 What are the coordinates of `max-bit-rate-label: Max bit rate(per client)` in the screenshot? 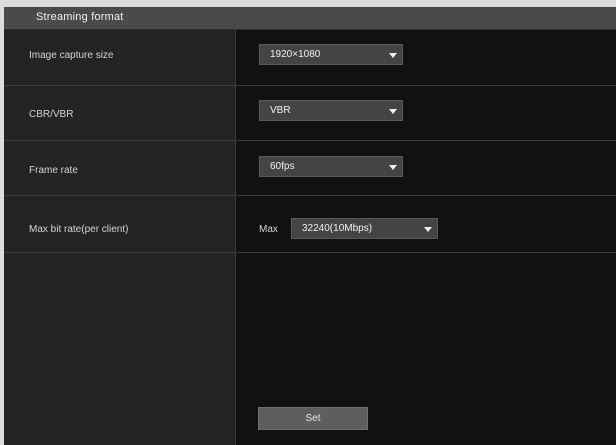 It's located at (79, 229).